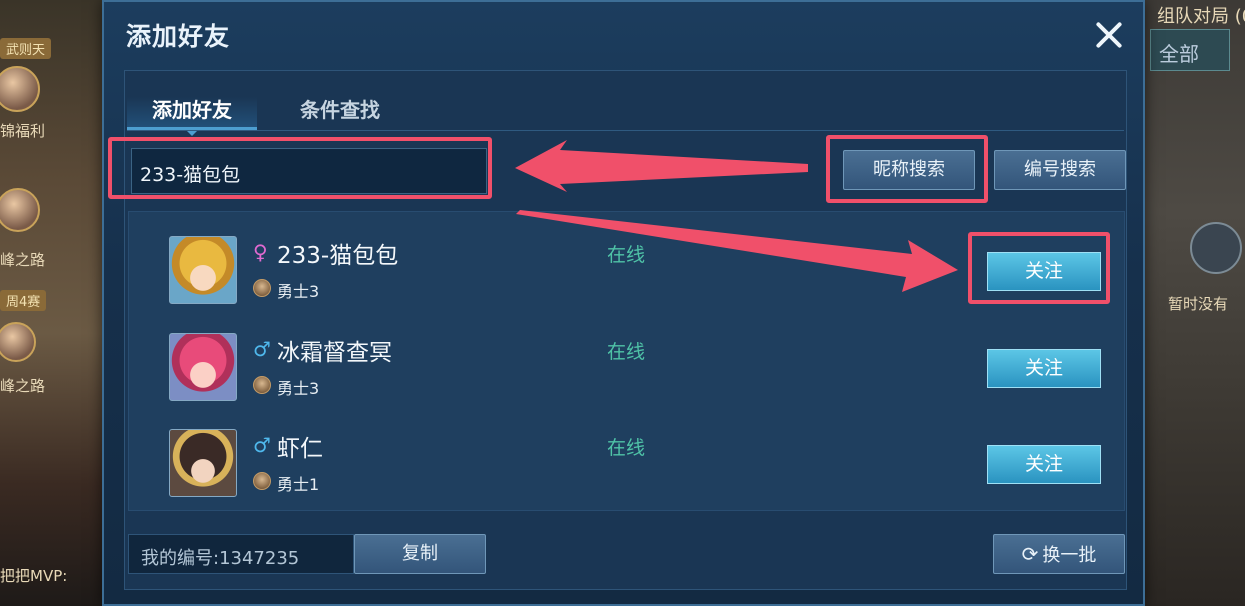 This screenshot has height=606, width=1245. Describe the element at coordinates (23, 131) in the screenshot. I see `bg-label: 锦福利` at that location.